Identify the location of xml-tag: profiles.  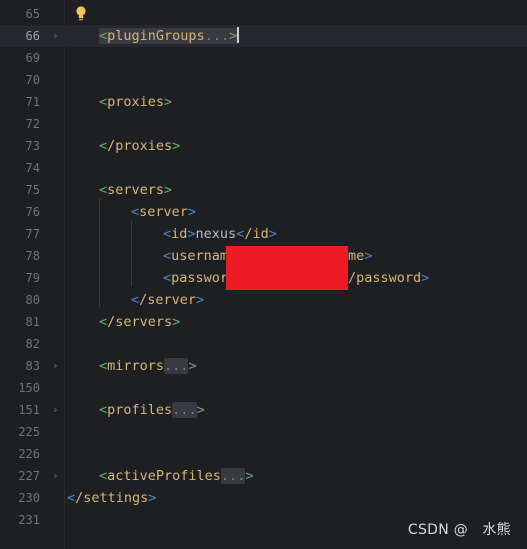
(140, 410).